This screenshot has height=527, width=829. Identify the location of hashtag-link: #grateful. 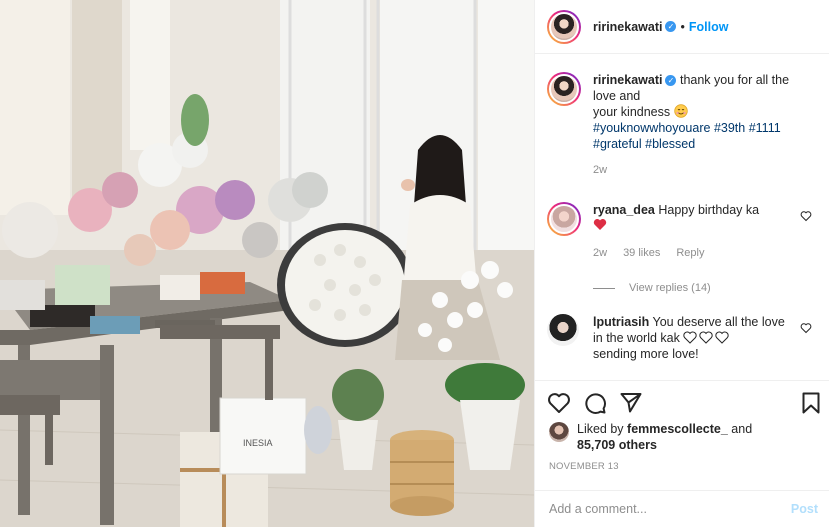
(617, 144).